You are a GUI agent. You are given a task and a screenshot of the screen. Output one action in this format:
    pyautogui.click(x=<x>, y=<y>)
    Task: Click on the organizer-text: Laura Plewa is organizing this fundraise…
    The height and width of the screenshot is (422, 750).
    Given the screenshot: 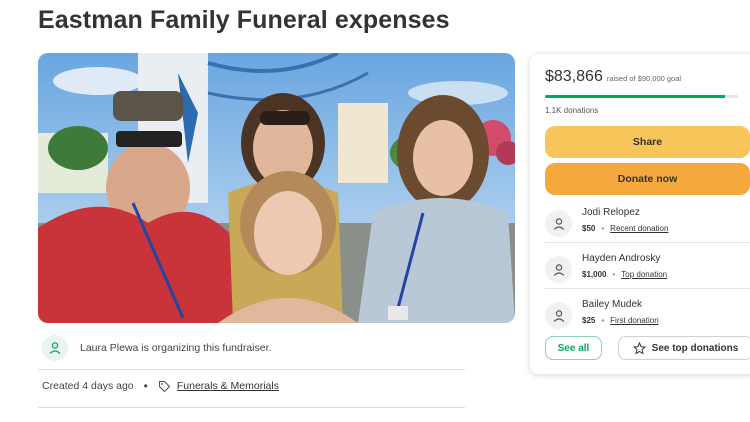 What is the action you would take?
    pyautogui.click(x=176, y=348)
    